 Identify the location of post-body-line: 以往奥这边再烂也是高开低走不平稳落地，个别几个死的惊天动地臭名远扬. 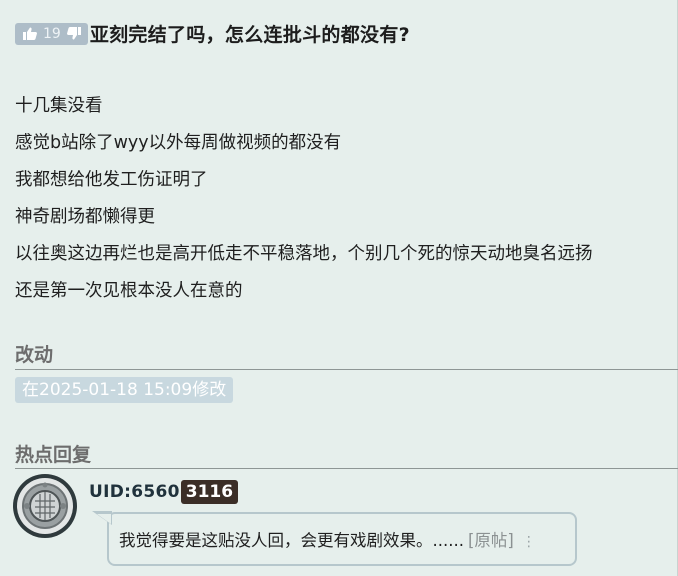
(304, 254).